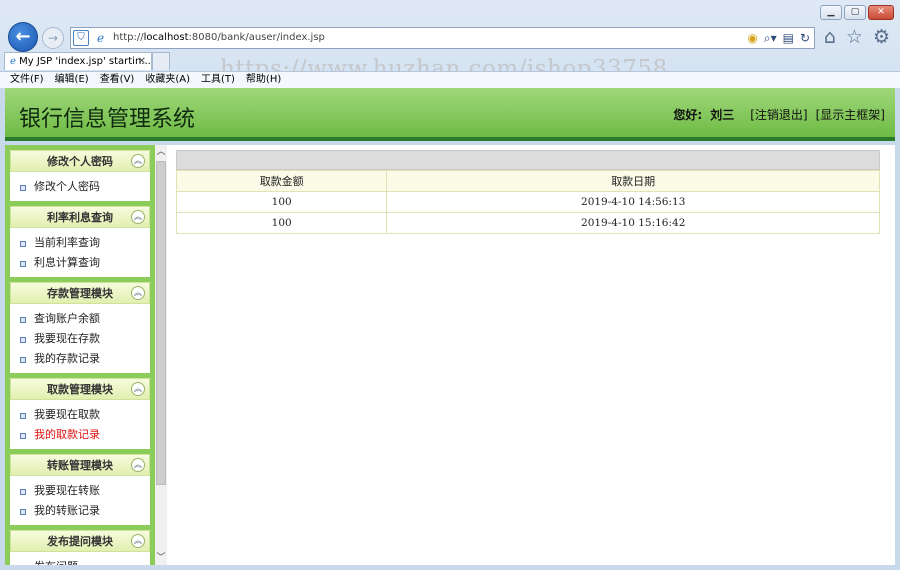  I want to click on window-controls: ▁ ▢ ✕, so click(857, 12).